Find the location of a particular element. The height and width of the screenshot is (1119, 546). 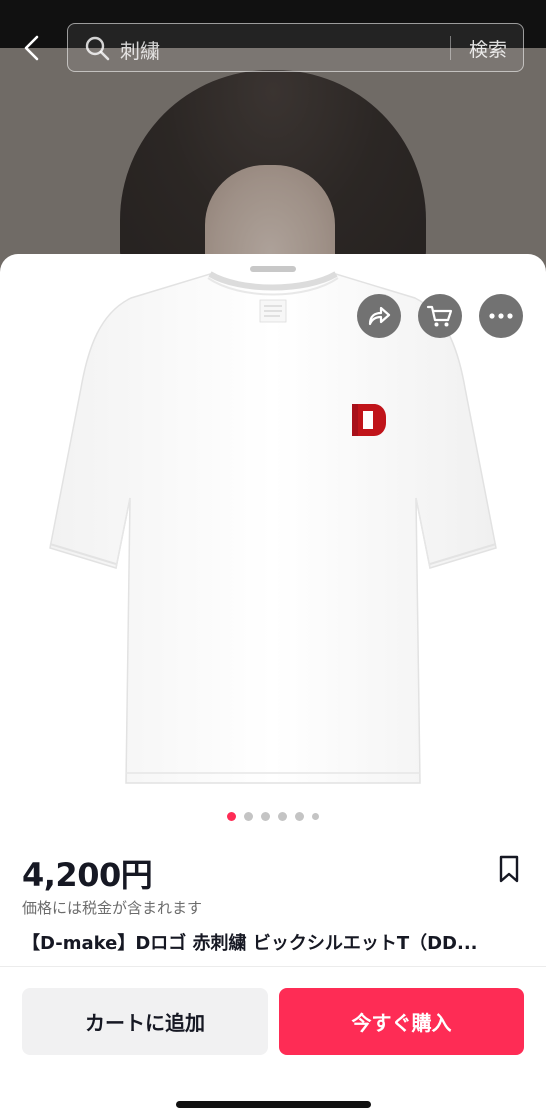

cart-icon is located at coordinates (439, 316).